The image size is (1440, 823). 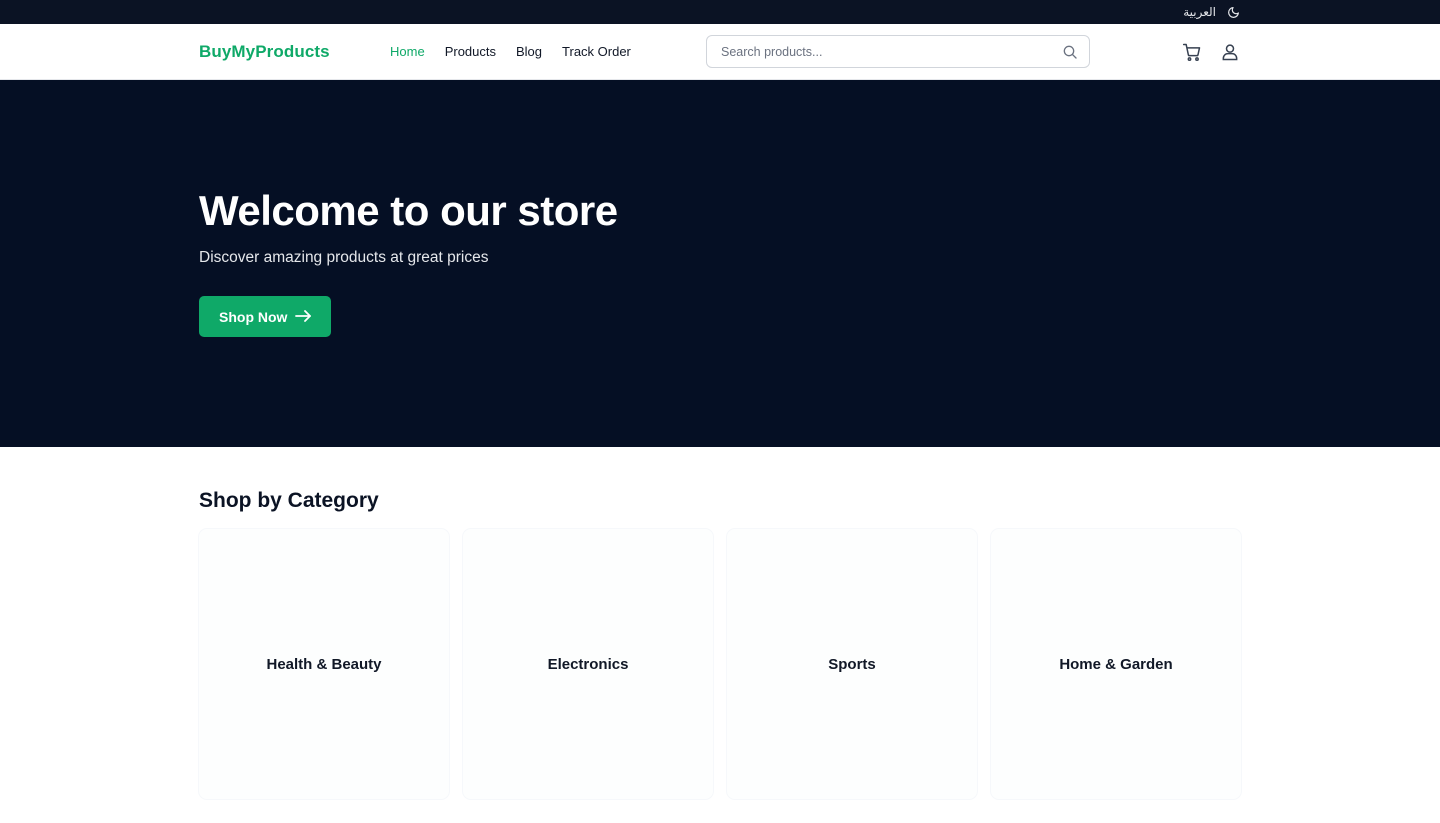 I want to click on category-card-home-garden: Home & Garden, so click(x=1116, y=664).